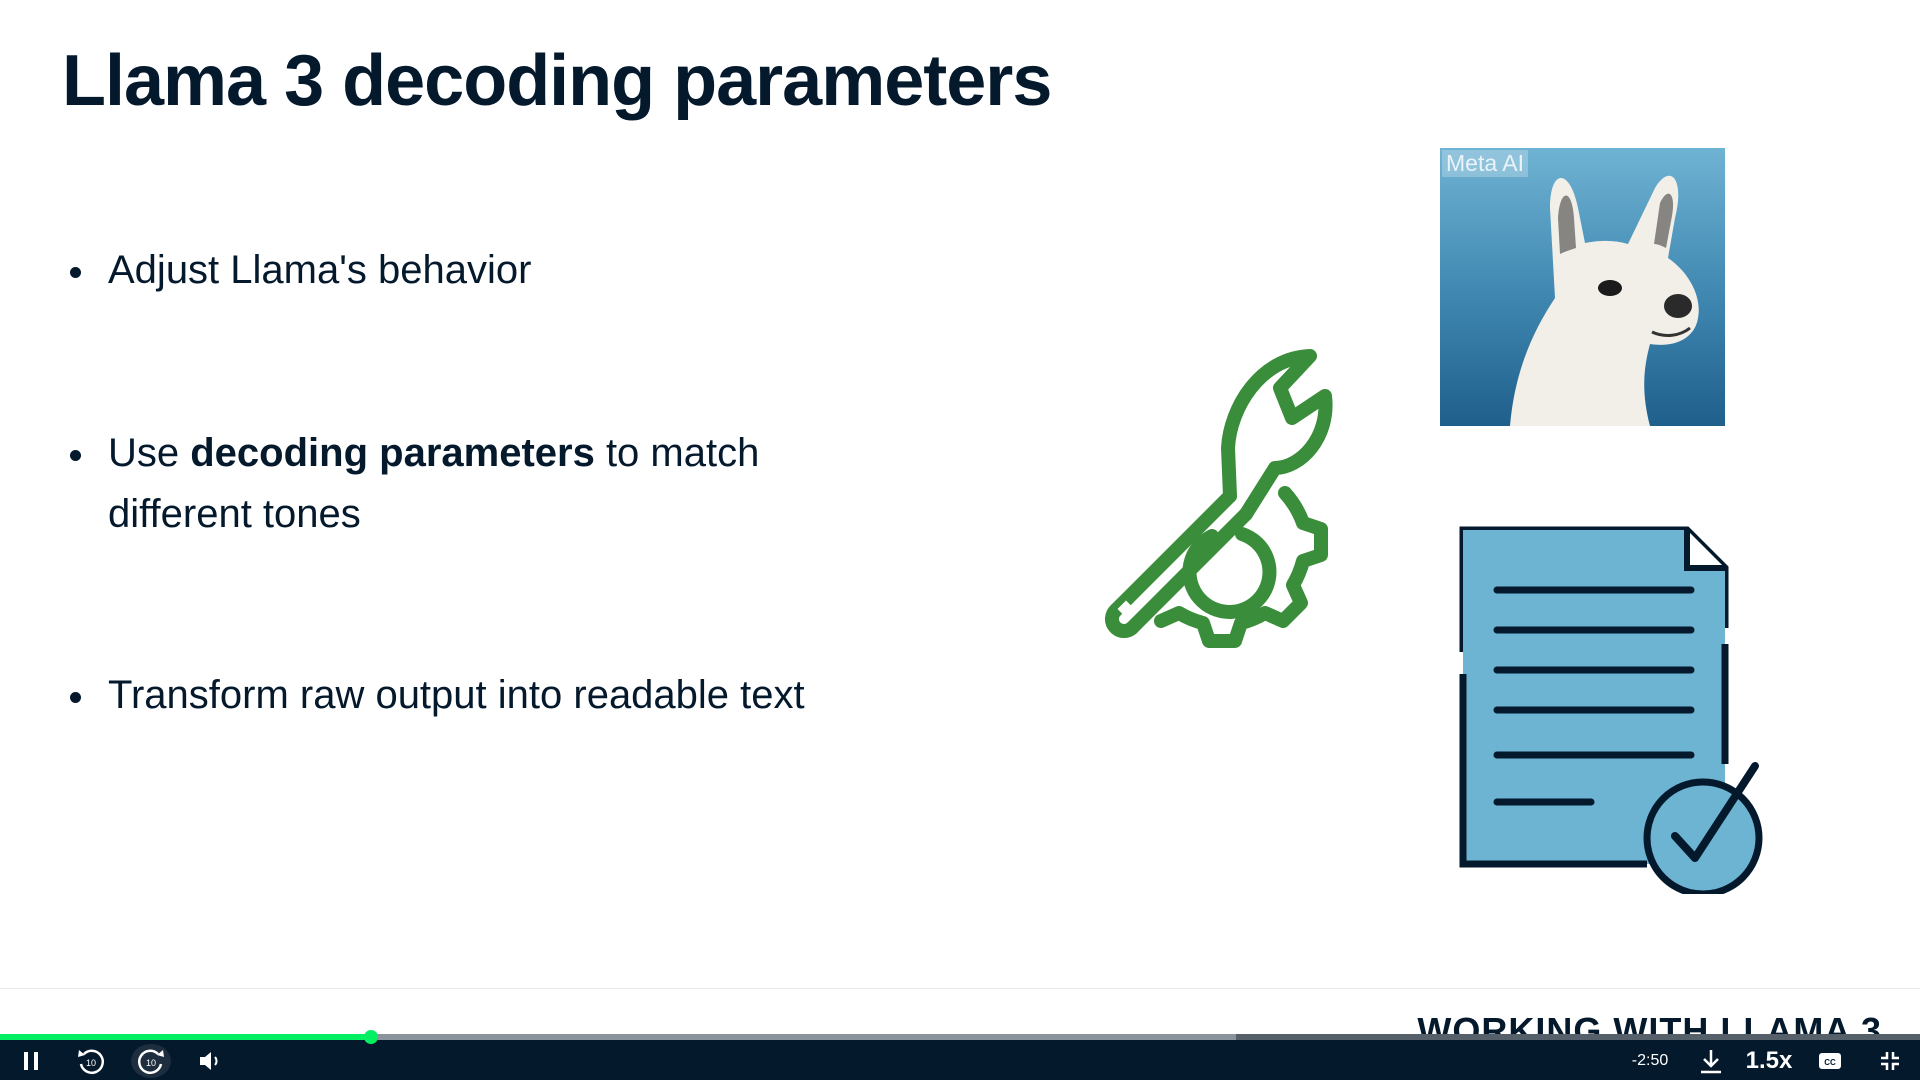 Image resolution: width=1920 pixels, height=1080 pixels. I want to click on image-caption: Meta AI, so click(1485, 163).